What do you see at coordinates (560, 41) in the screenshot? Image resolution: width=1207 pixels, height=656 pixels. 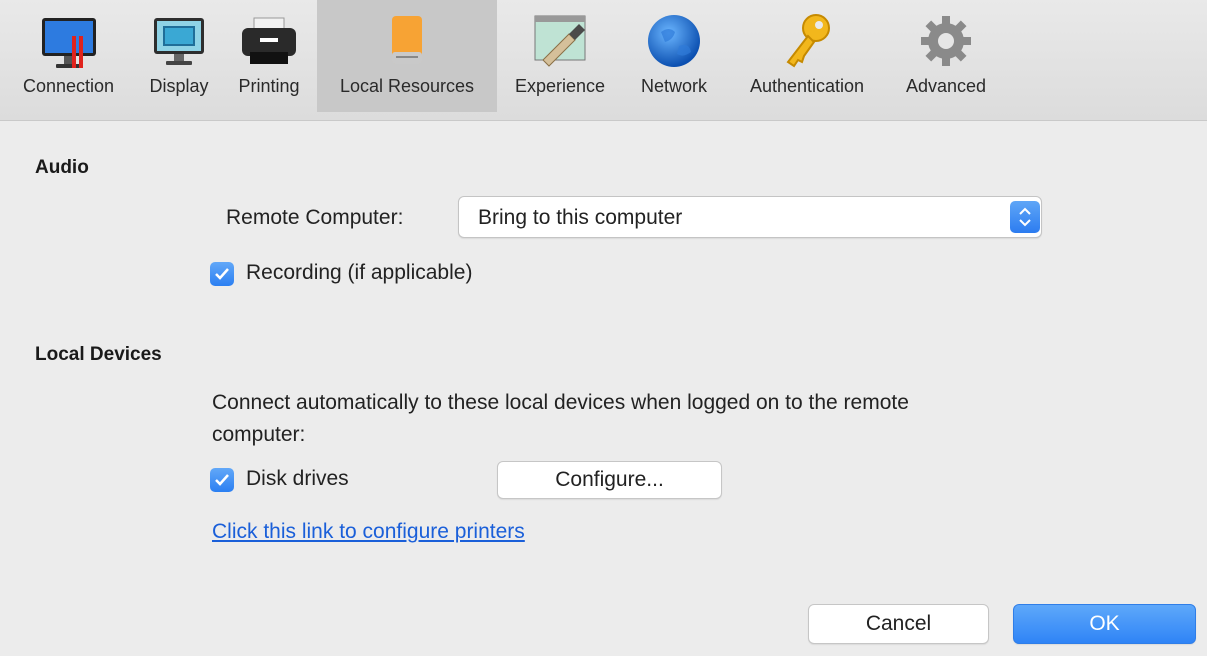 I see `paintbrush-icon` at bounding box center [560, 41].